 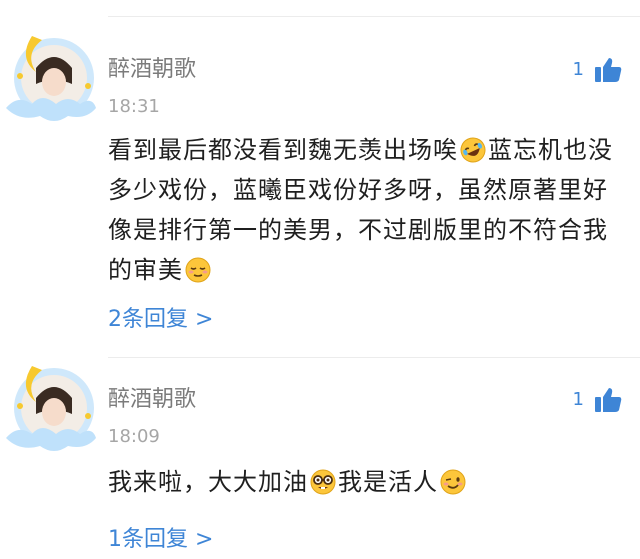 What do you see at coordinates (453, 482) in the screenshot?
I see `wink-face-emoji` at bounding box center [453, 482].